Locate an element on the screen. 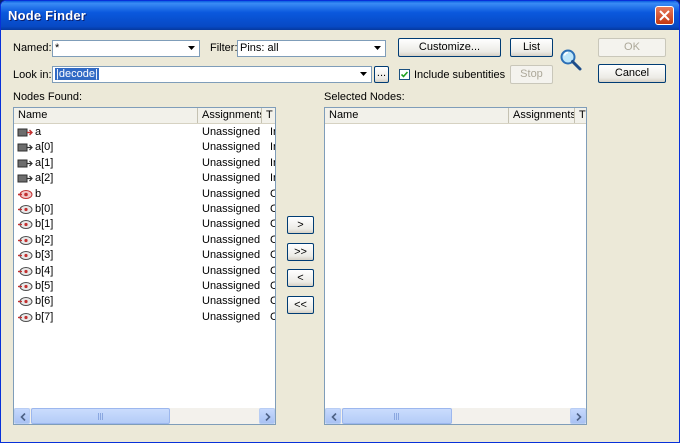  table-row: b[5] Unassigned C is located at coordinates (144, 286).